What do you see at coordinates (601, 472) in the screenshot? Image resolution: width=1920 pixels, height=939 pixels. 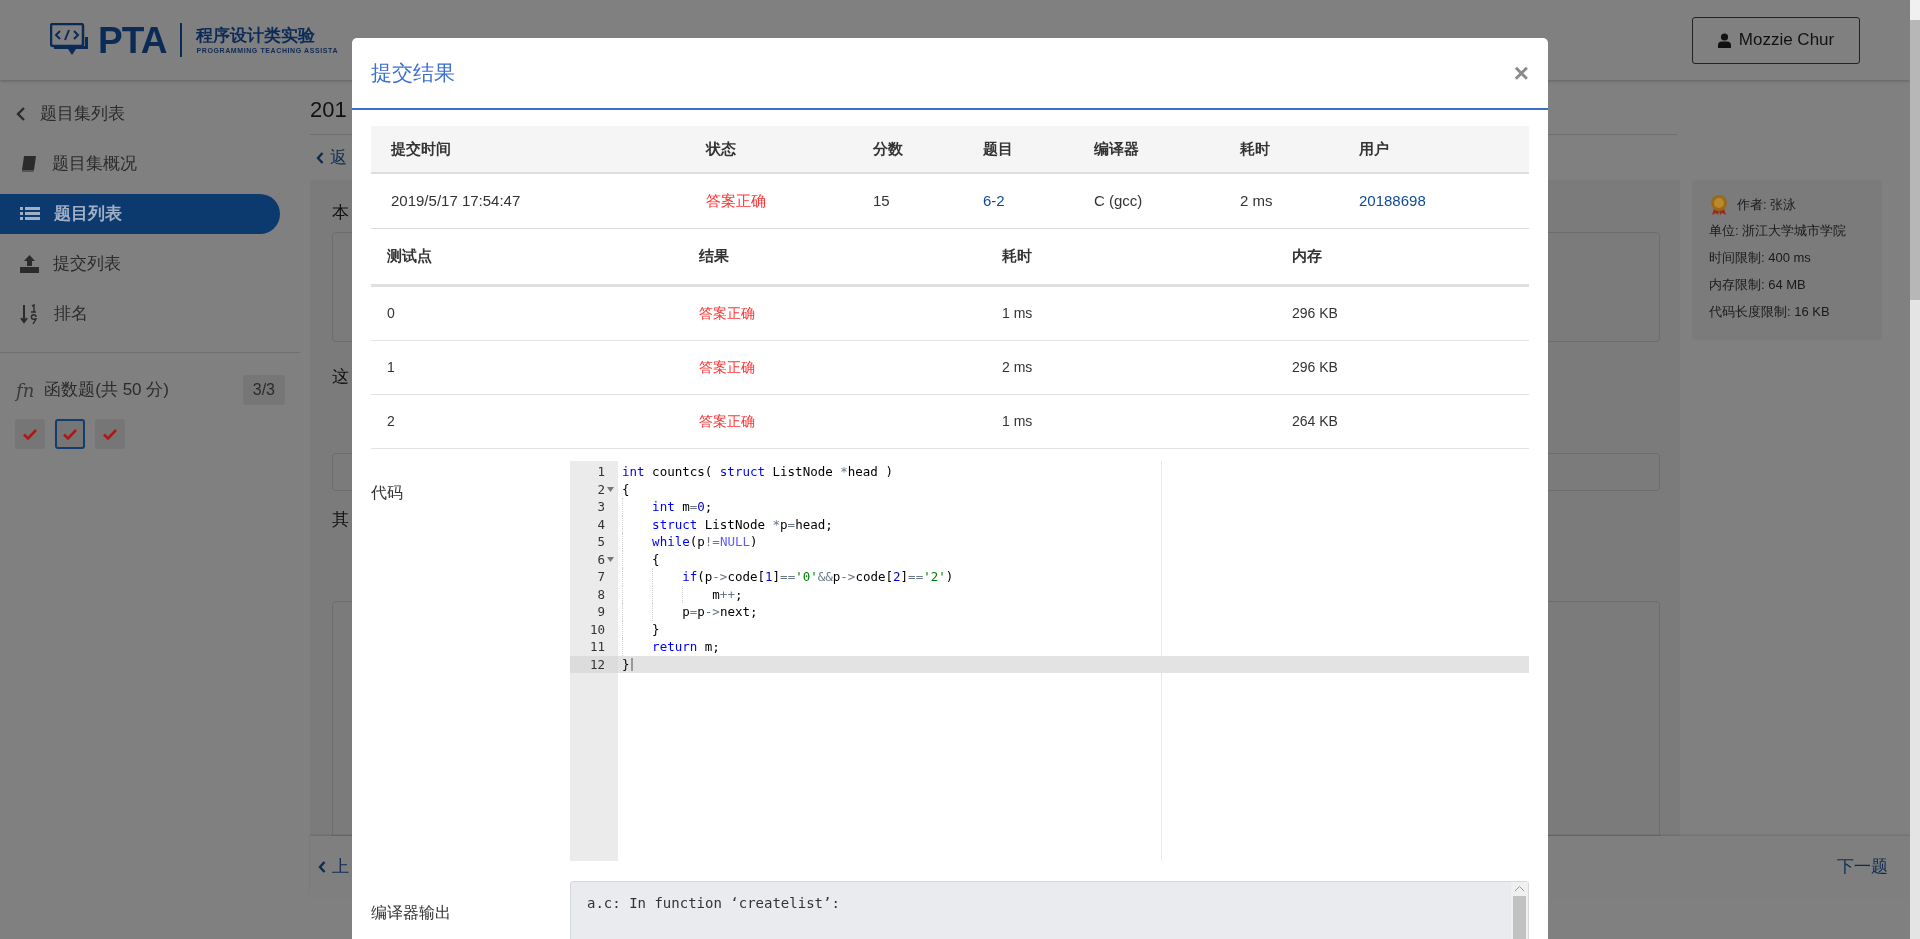 I see `line-number: 1` at bounding box center [601, 472].